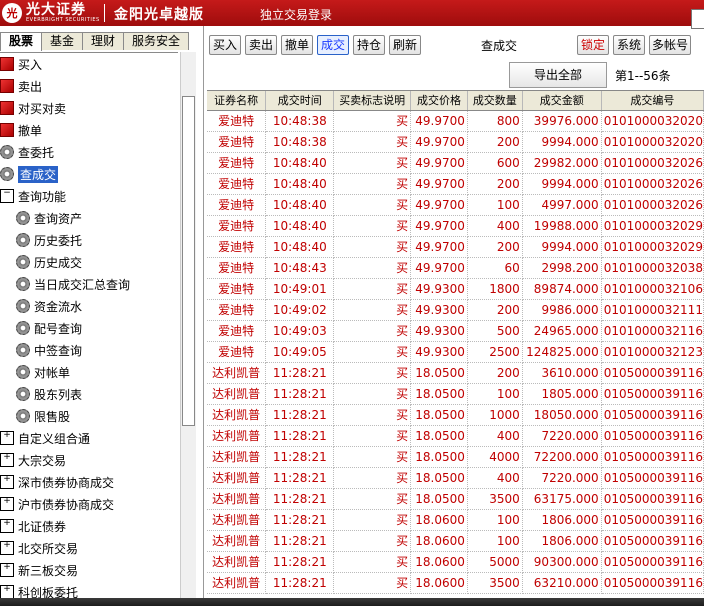  I want to click on logo-mark-icon: 光, so click(12, 13).